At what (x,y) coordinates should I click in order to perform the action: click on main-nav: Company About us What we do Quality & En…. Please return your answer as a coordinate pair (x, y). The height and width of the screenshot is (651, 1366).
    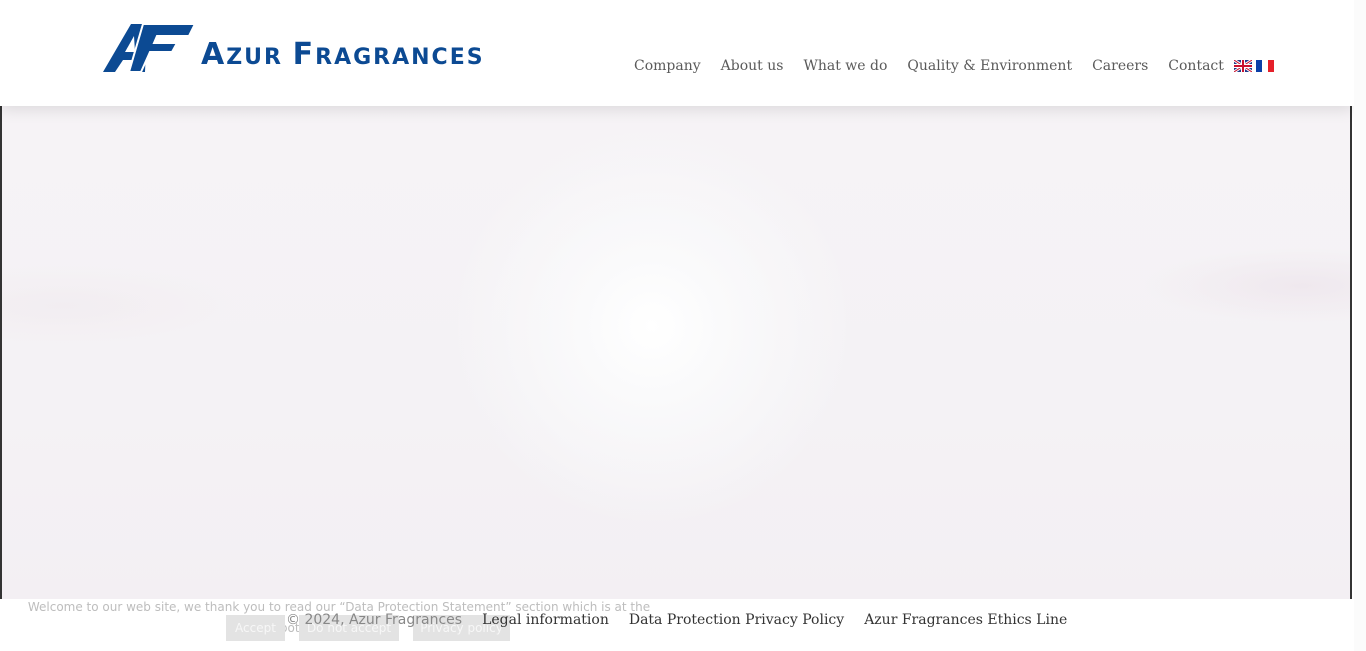
    Looking at the image, I should click on (949, 66).